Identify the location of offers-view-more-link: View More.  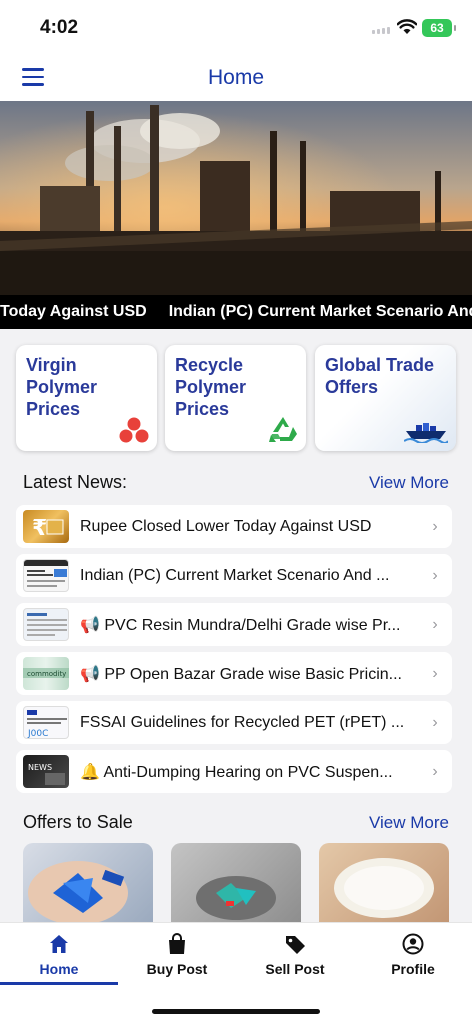
(409, 823).